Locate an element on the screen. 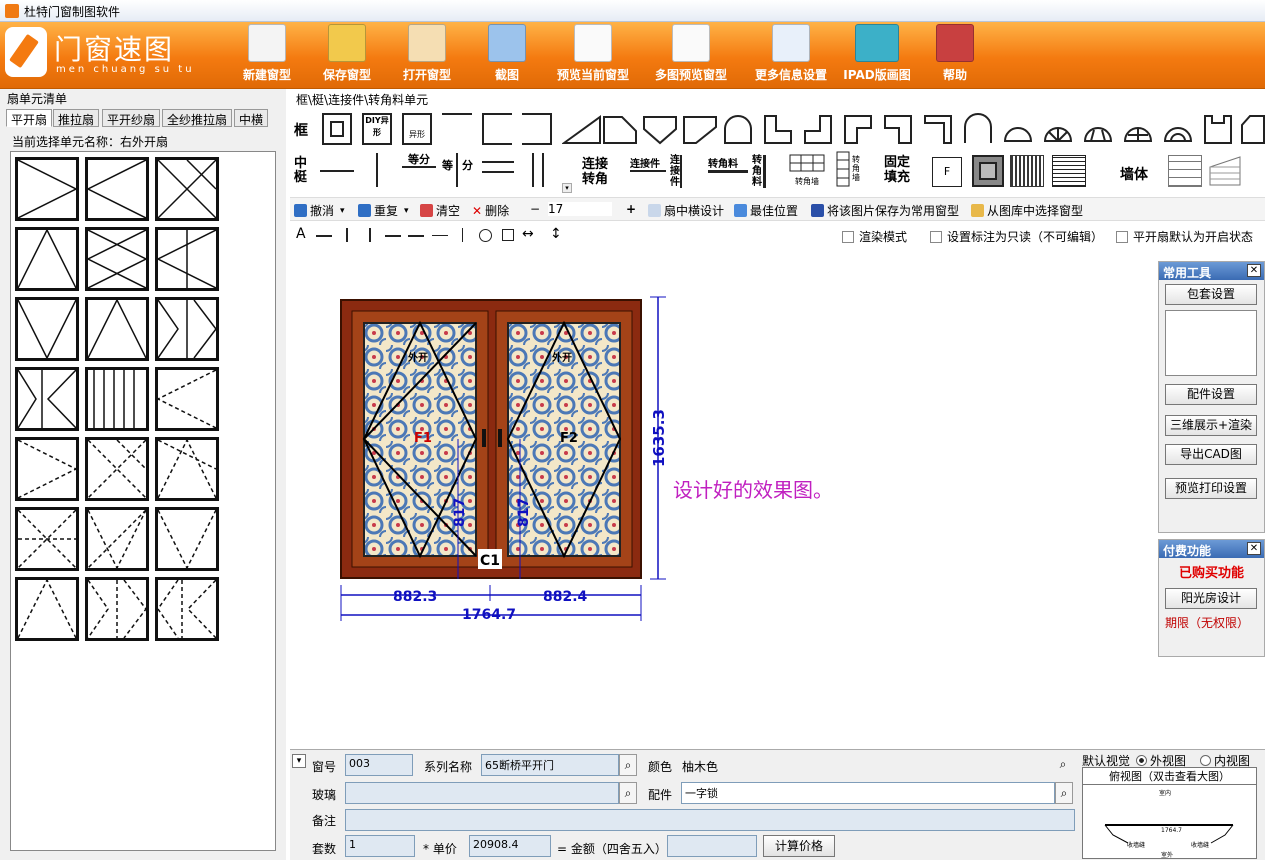 The image size is (1265, 862). open-right-frame-tool is located at coordinates (497, 129).